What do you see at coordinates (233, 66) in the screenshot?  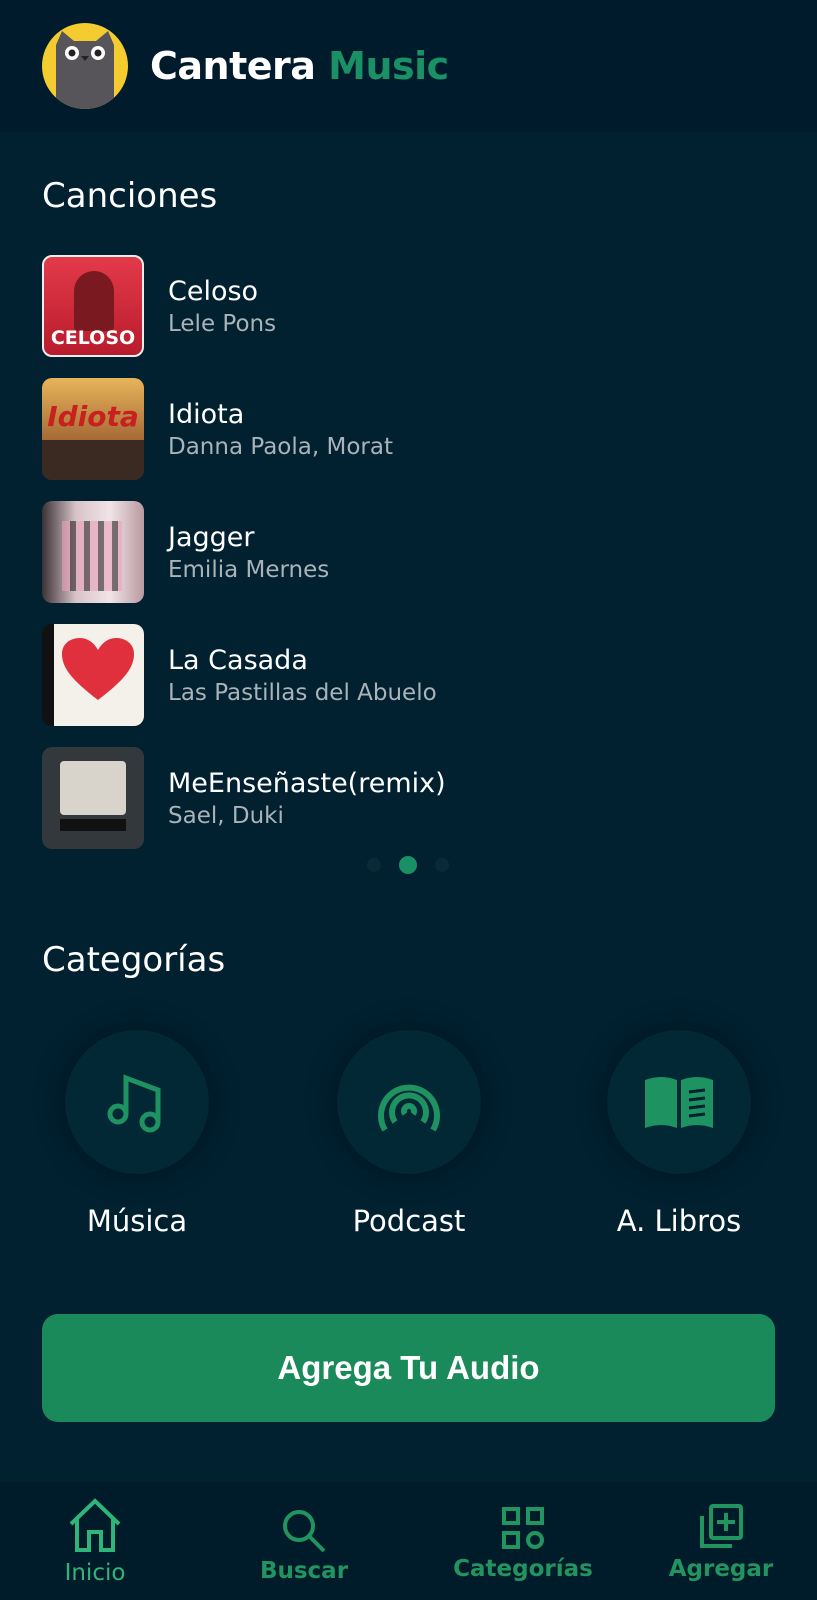 I see `brand-primary: Cantera` at bounding box center [233, 66].